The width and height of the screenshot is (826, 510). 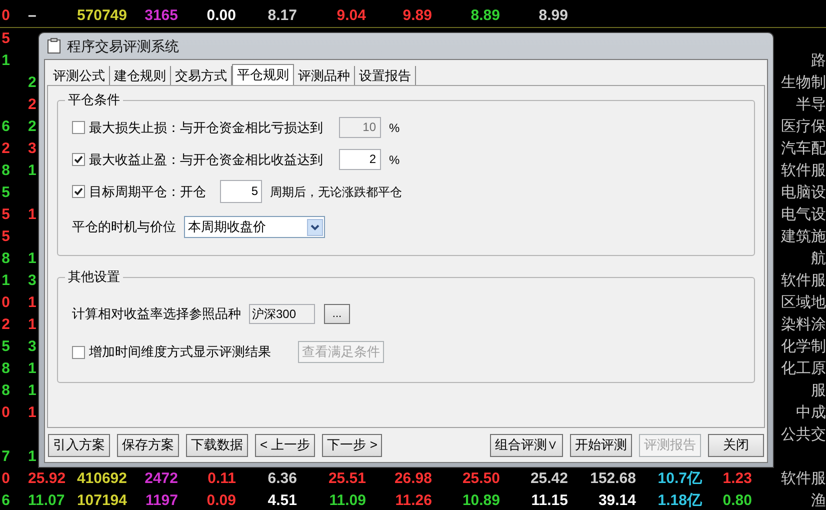 I want to click on sector-name: 公共交, so click(x=803, y=434).